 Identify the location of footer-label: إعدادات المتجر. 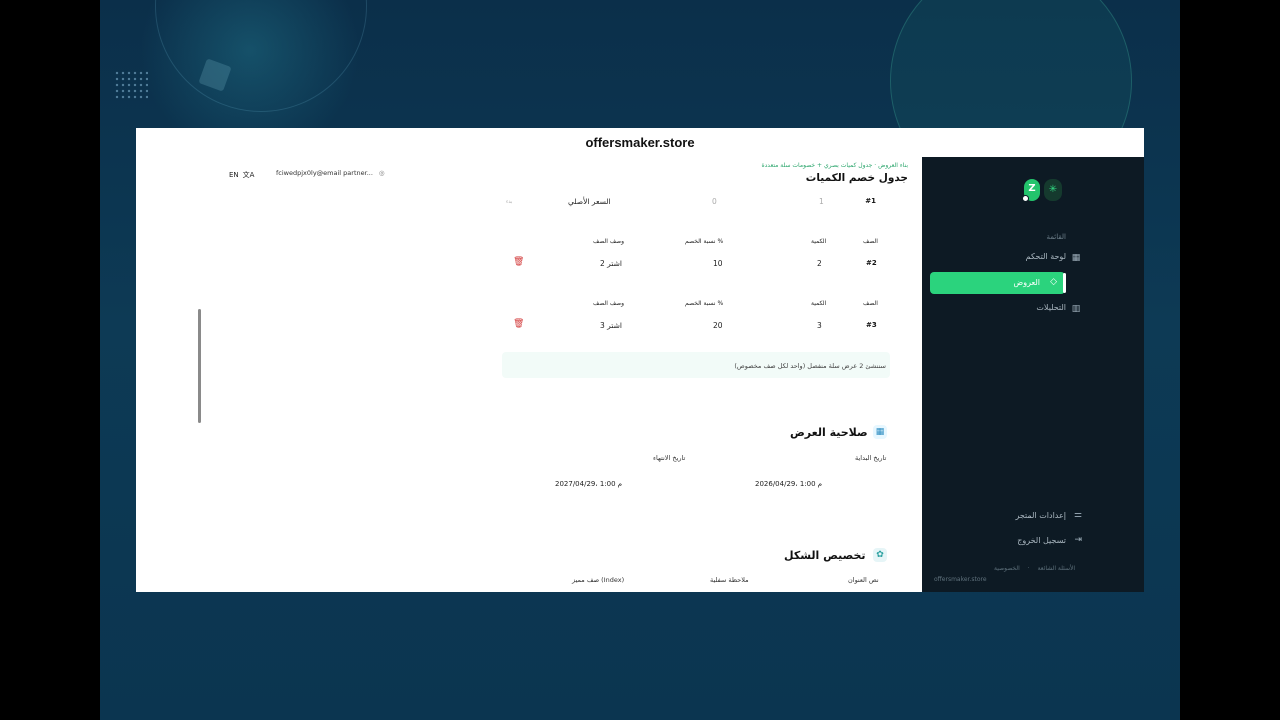
(1040, 515).